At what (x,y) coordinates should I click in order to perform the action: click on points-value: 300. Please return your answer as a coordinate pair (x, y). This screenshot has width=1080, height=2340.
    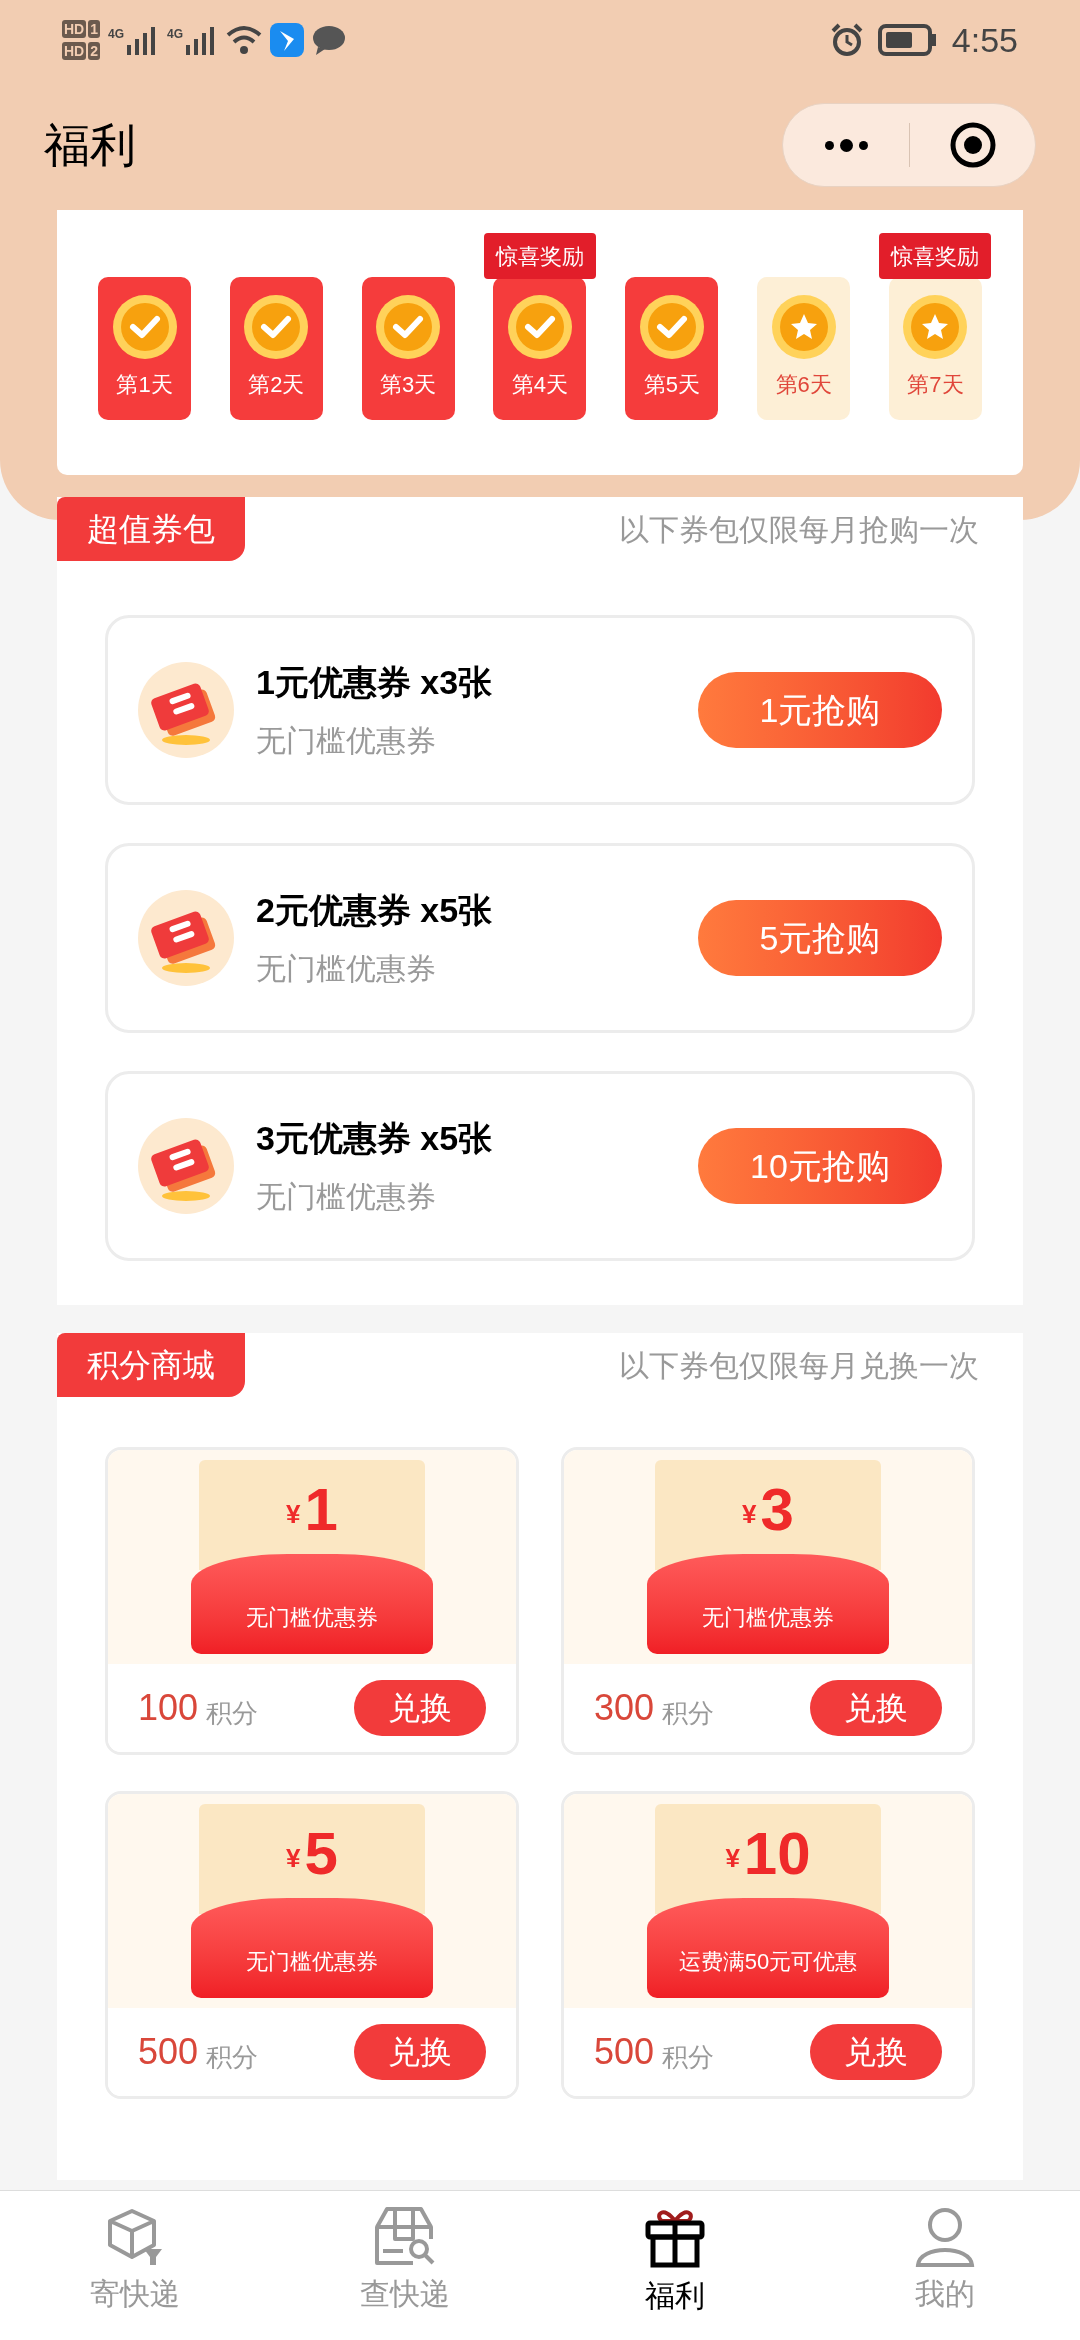
    Looking at the image, I should click on (624, 1708).